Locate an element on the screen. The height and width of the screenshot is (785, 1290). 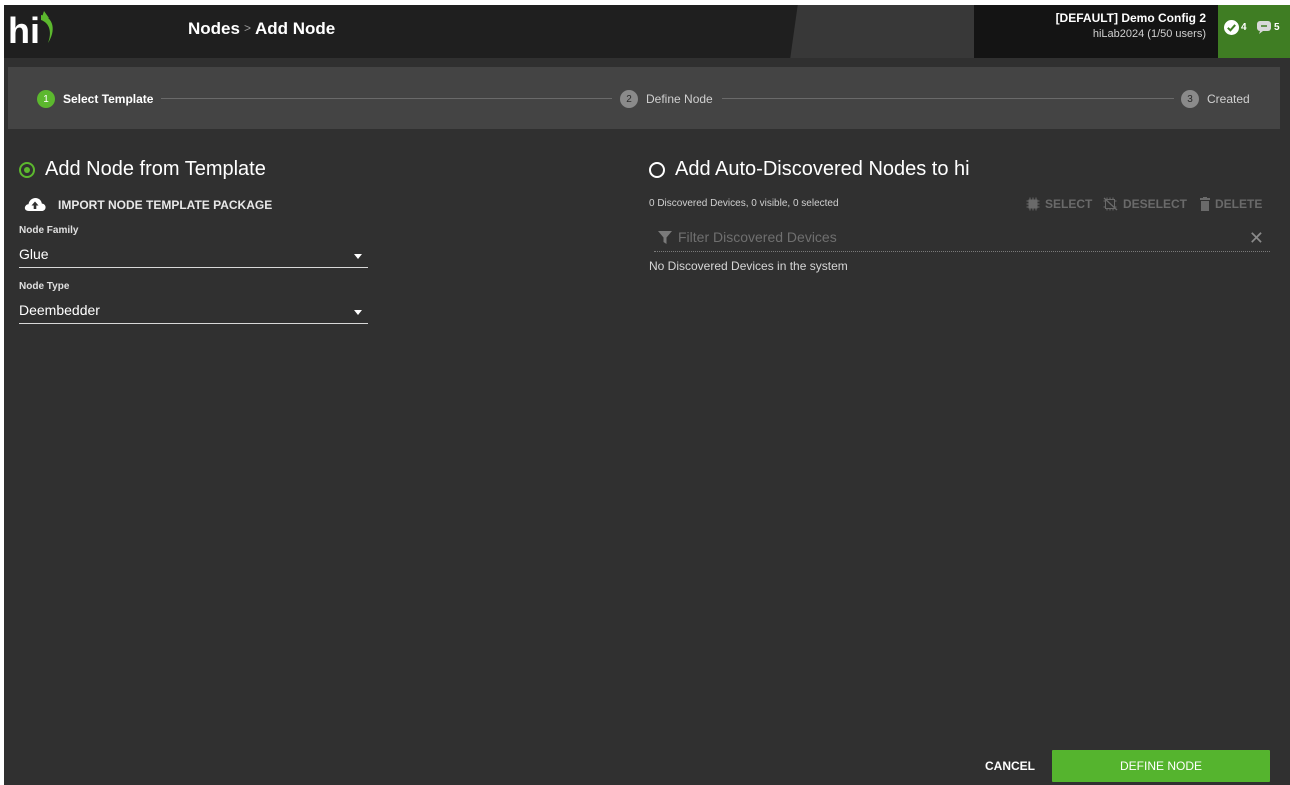
status-messages: 5 is located at coordinates (1268, 27).